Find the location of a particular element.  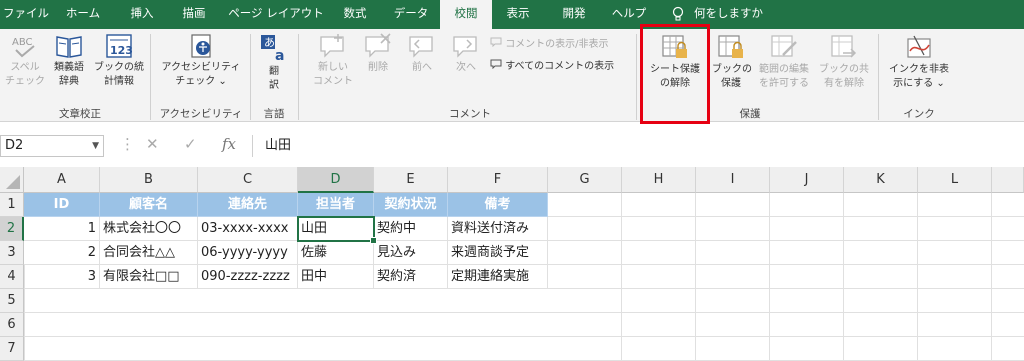

show-hide-comment-button: コメントの表示/非表示 is located at coordinates (549, 42).